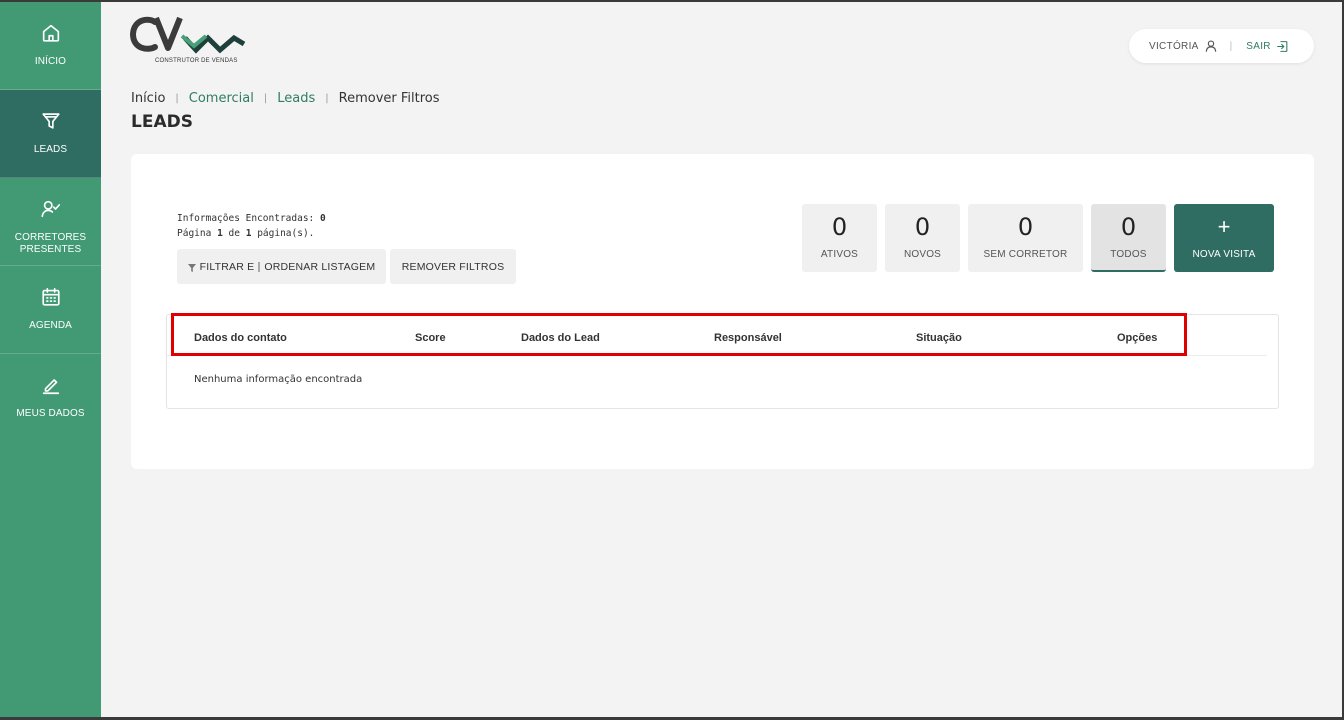  I want to click on new-visit-label: NOVA VISITA, so click(1224, 254).